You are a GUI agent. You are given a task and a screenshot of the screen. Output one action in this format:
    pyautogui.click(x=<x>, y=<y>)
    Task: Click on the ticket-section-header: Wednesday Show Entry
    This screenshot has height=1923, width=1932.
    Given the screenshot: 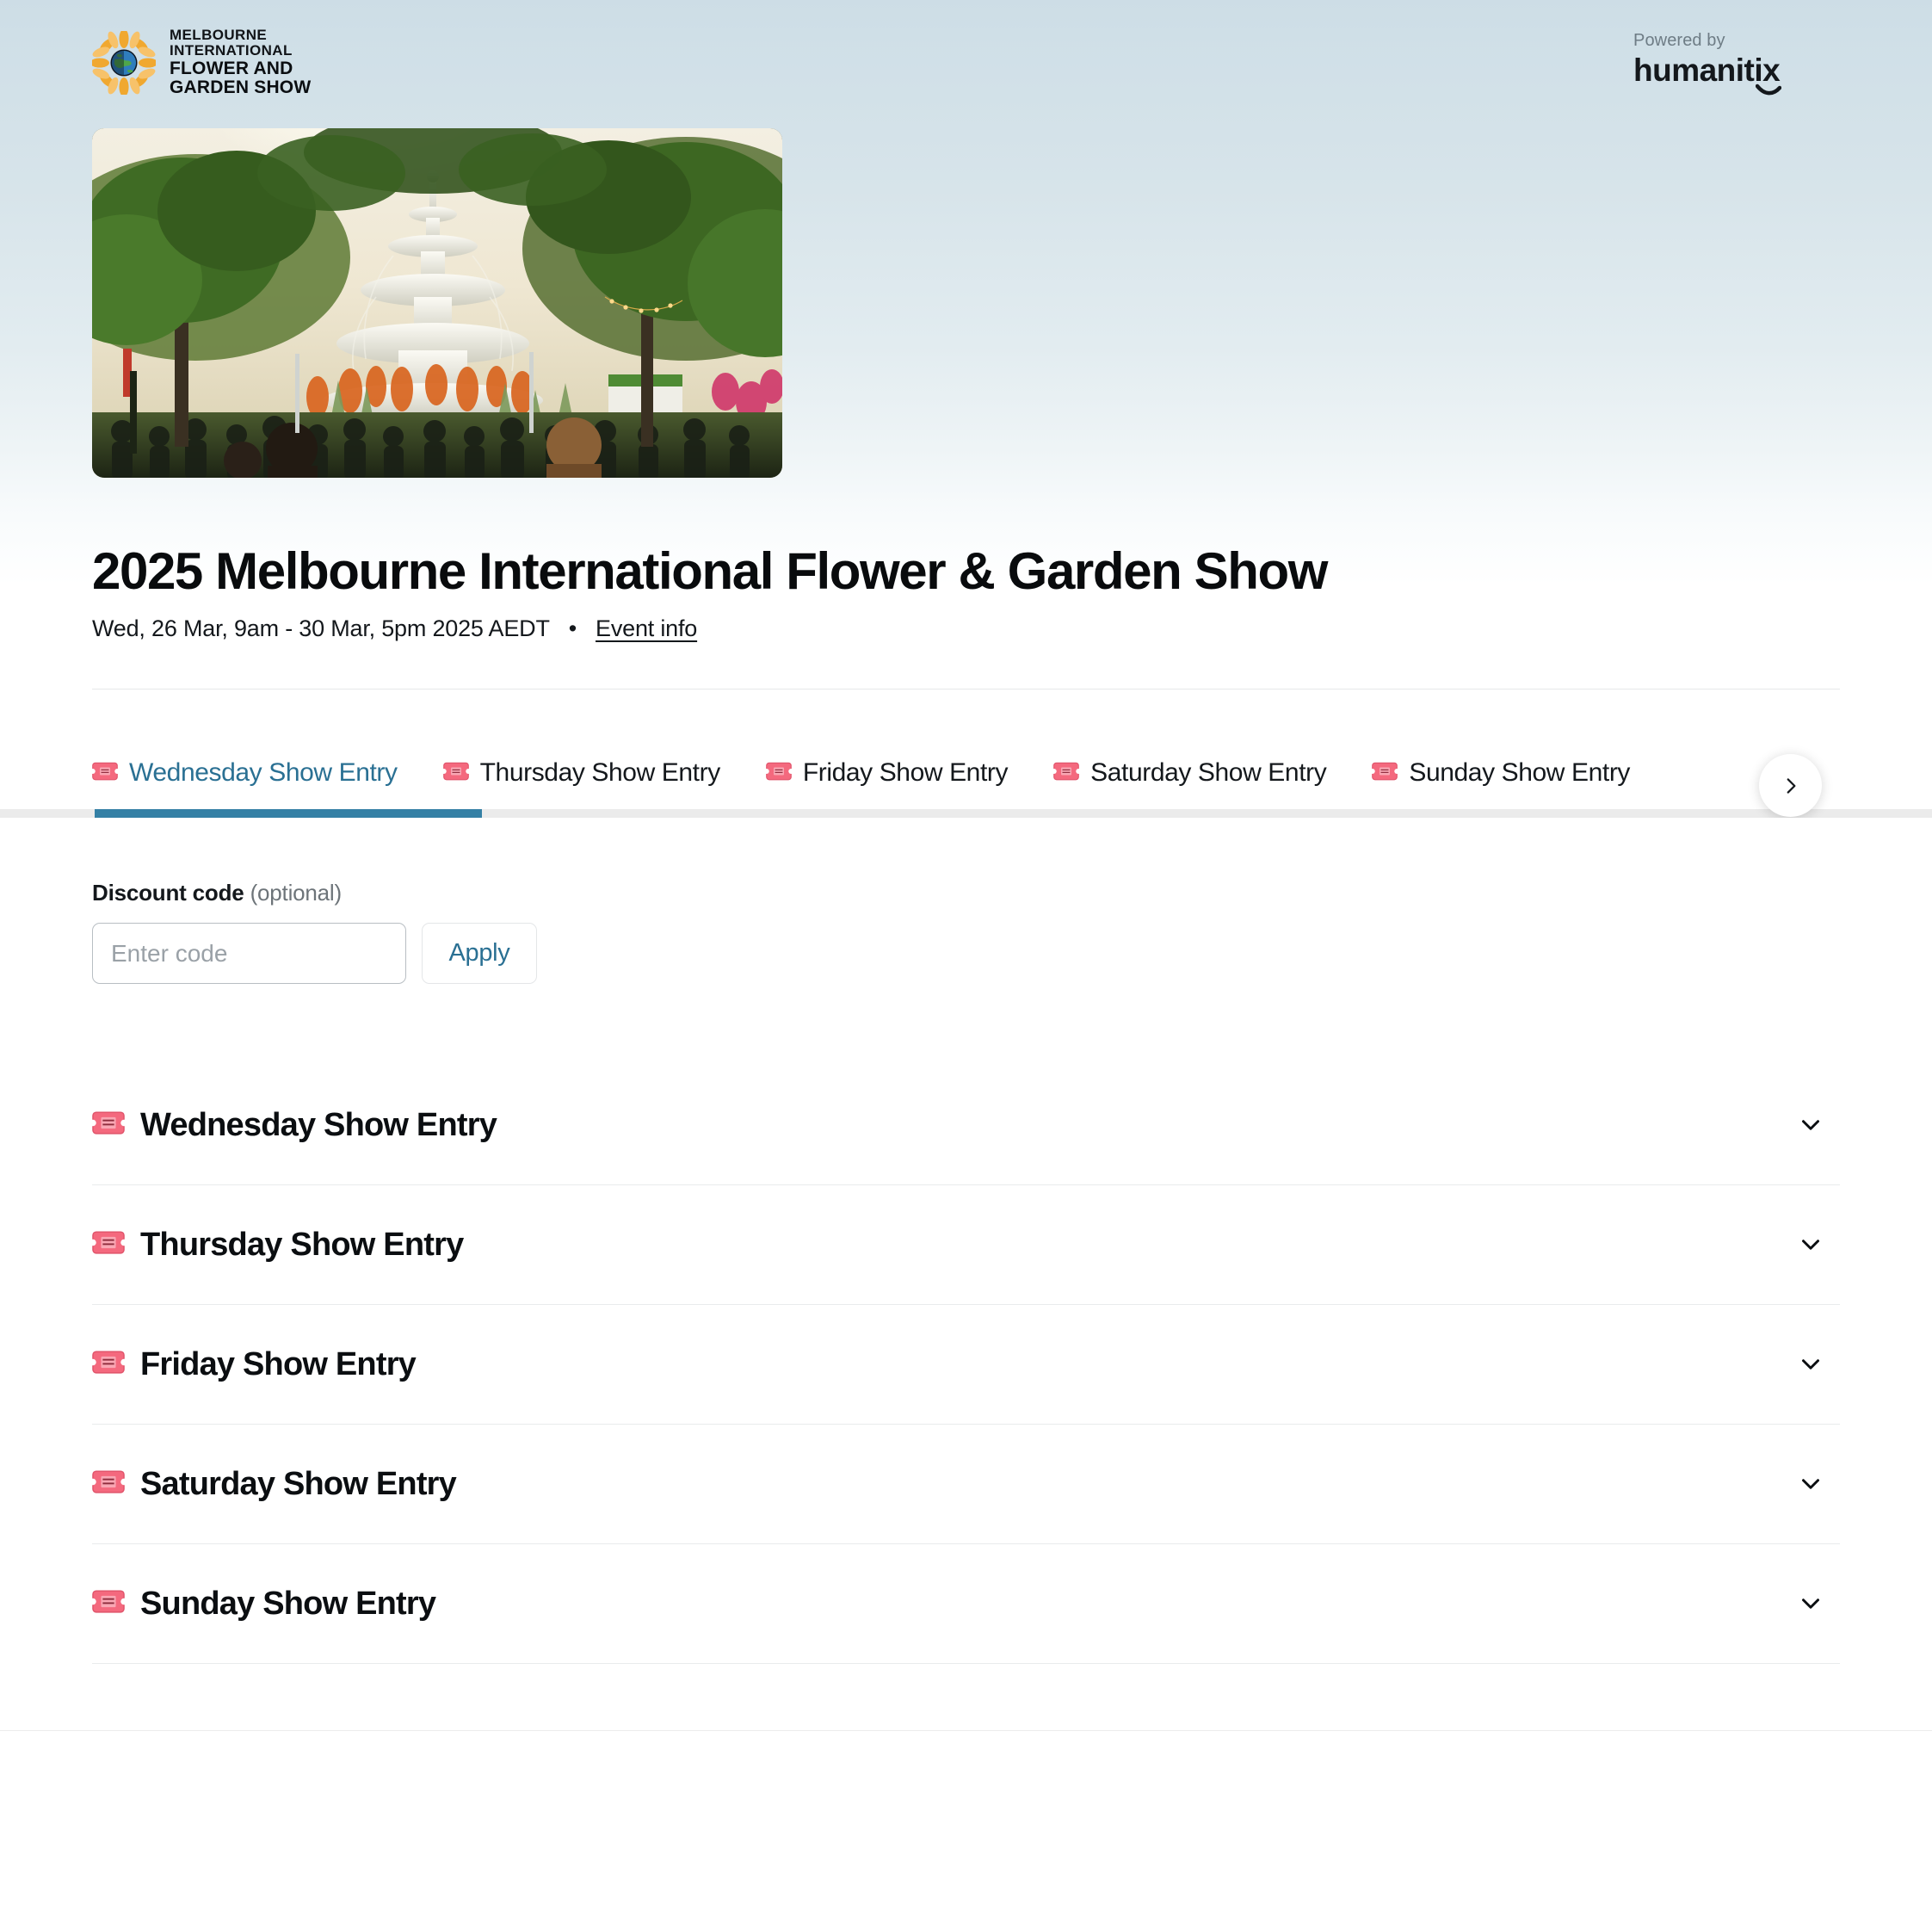 What is the action you would take?
    pyautogui.click(x=293, y=1125)
    